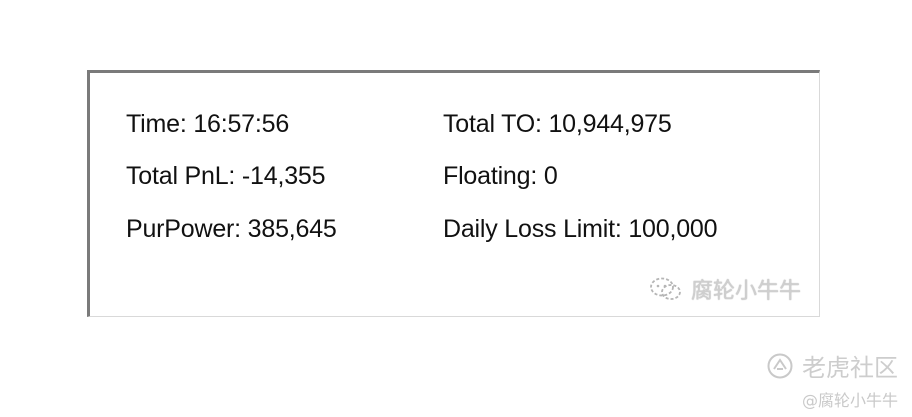 The image size is (912, 417). I want to click on inner-watermark-text: 腐轮小牛牛, so click(745, 291).